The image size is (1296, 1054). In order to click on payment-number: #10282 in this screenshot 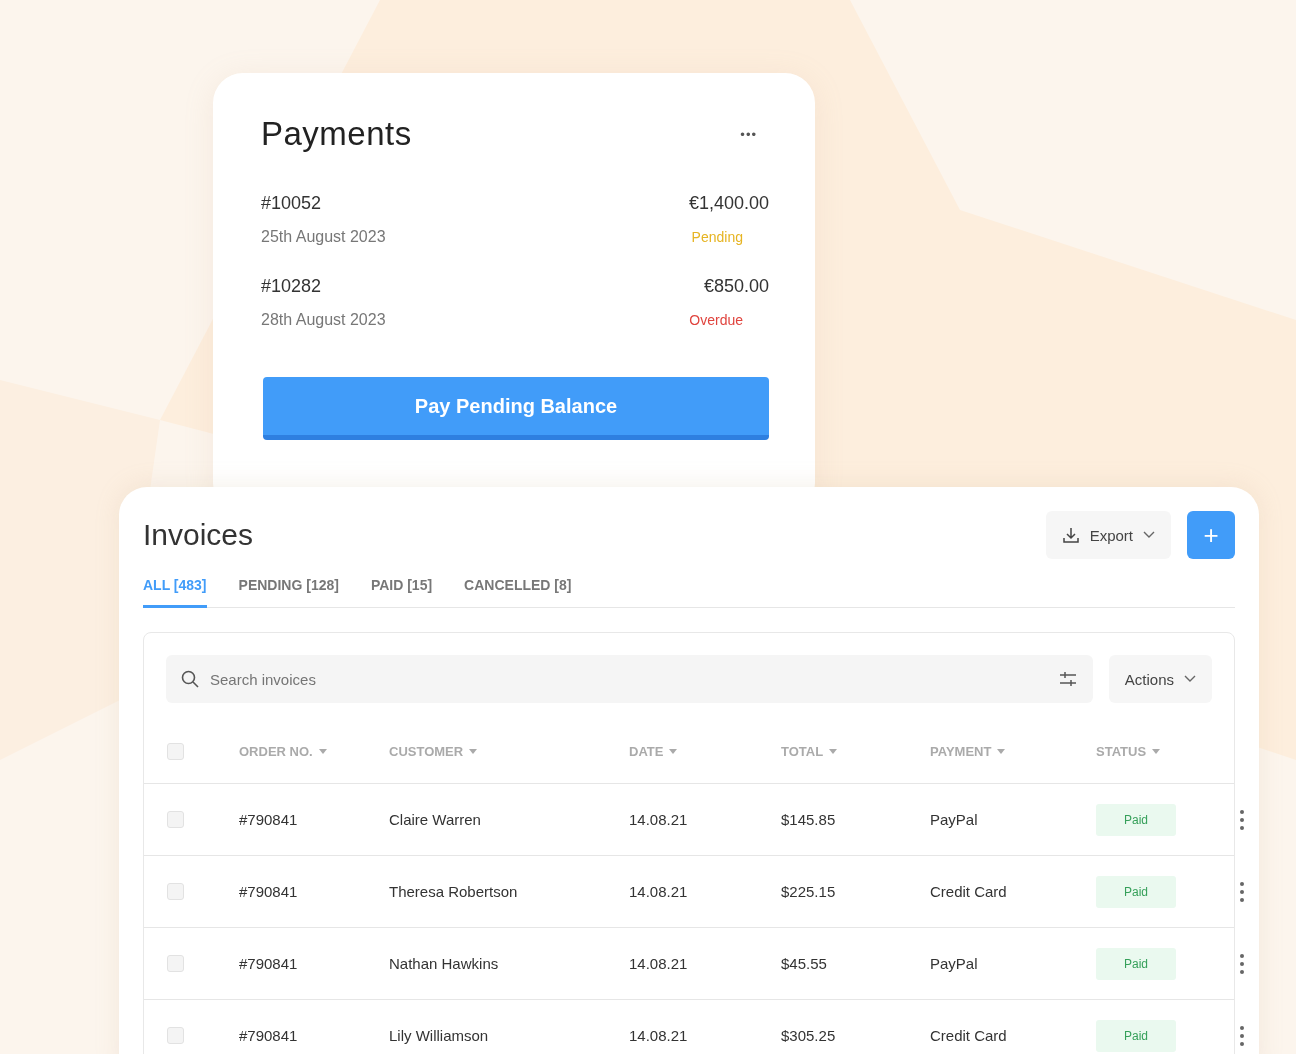, I will do `click(291, 286)`.